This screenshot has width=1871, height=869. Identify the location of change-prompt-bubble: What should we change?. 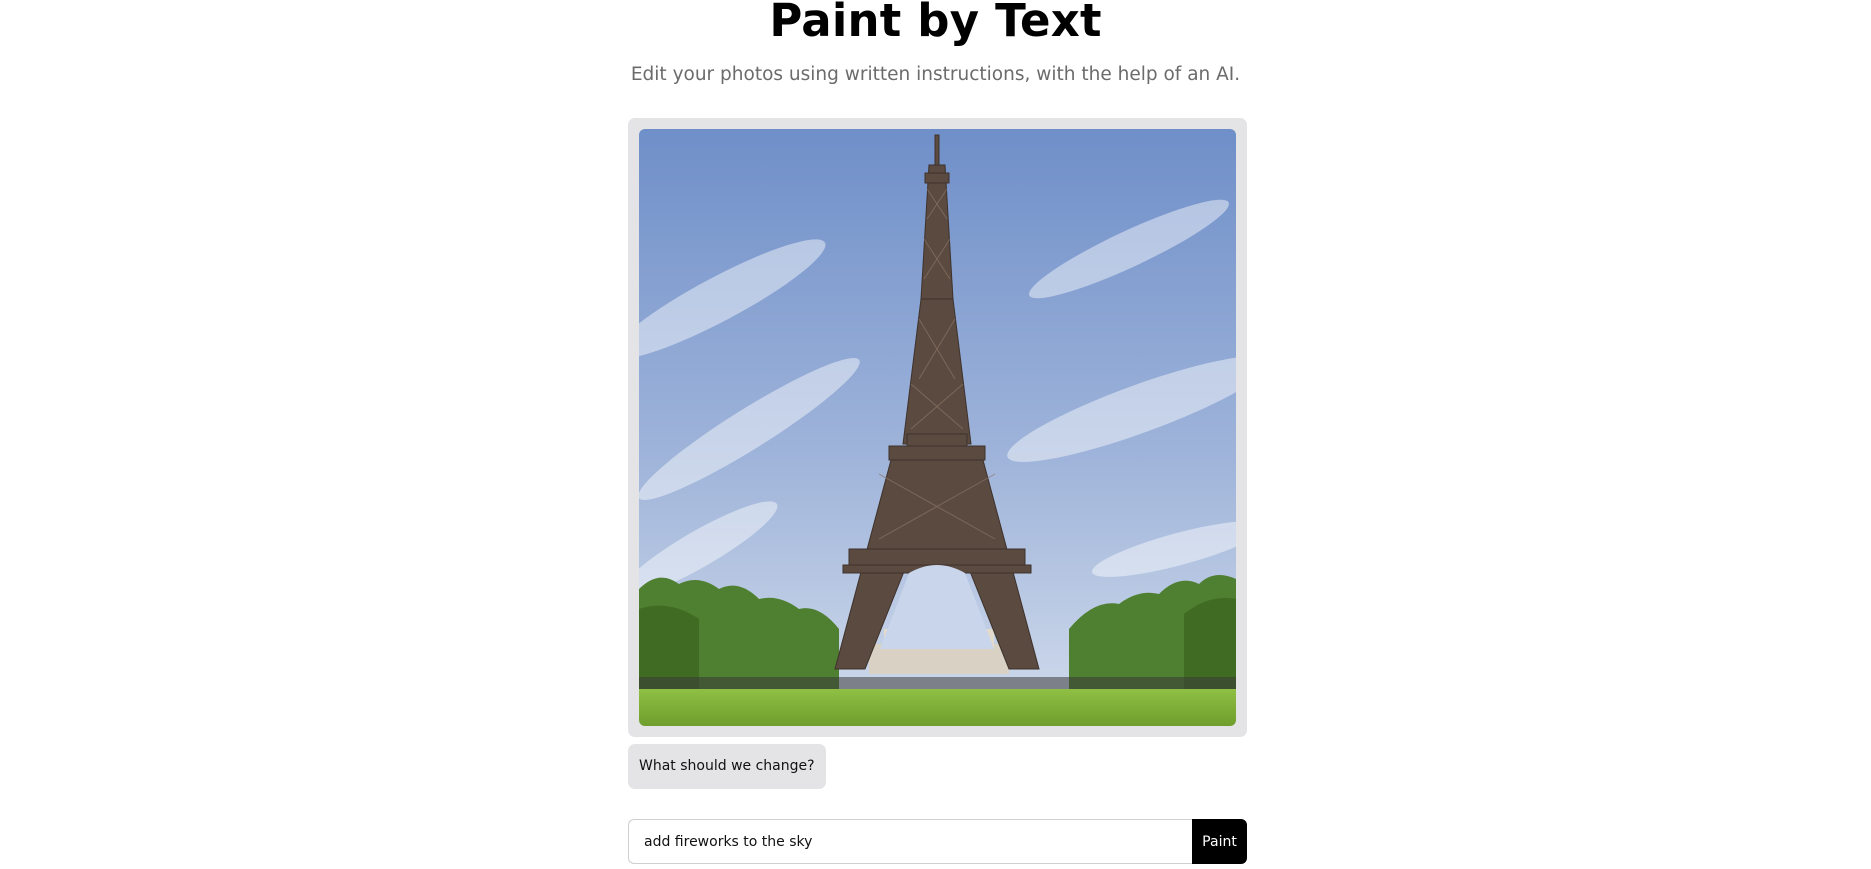
(727, 766).